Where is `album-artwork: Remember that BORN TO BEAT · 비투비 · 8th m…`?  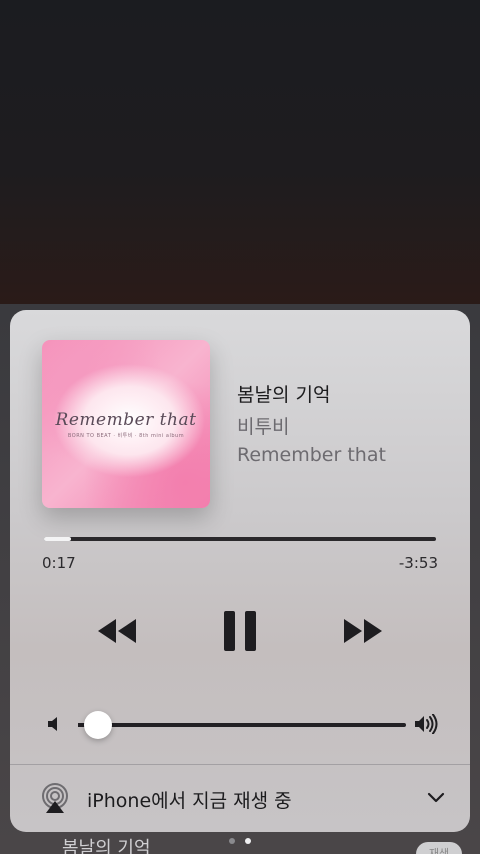
album-artwork: Remember that BORN TO BEAT · 비투비 · 8th m… is located at coordinates (126, 424).